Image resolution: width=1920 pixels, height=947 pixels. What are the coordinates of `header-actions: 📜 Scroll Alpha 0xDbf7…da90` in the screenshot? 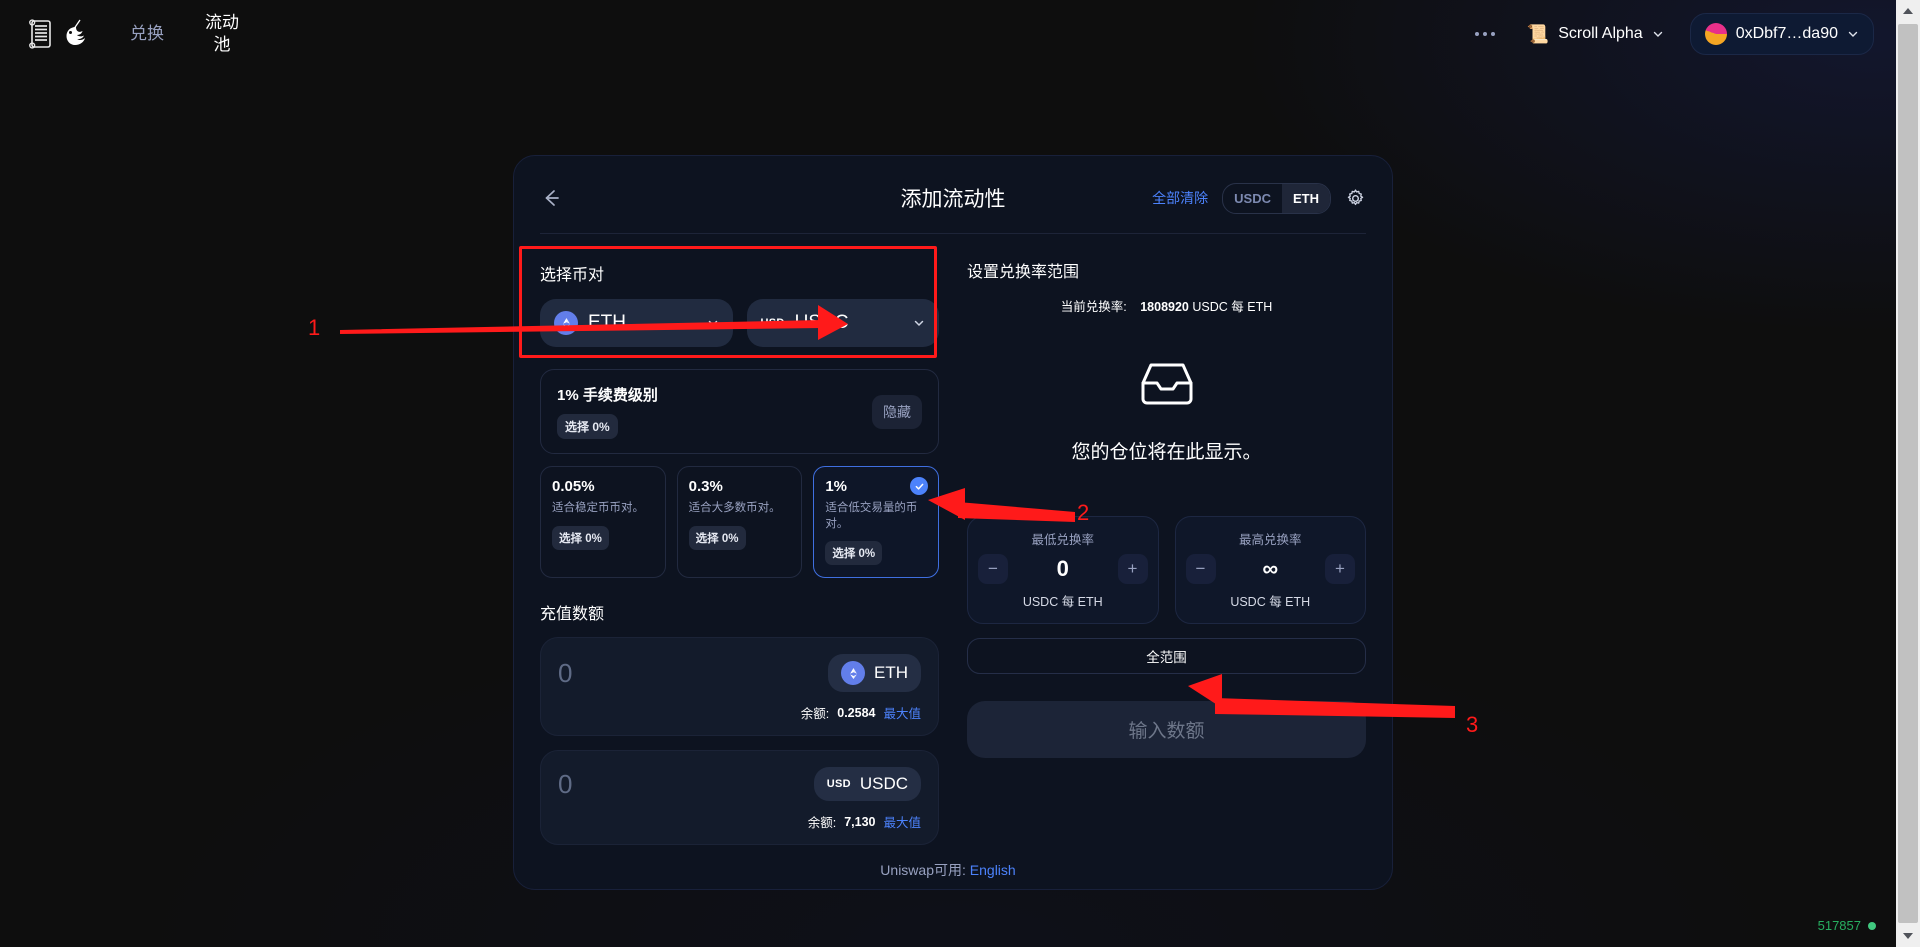 It's located at (1671, 34).